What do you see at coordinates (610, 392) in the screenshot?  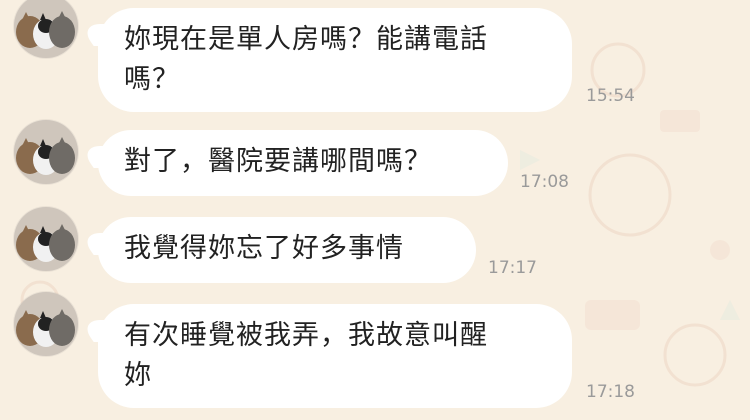 I see `timestamp: 17:18` at bounding box center [610, 392].